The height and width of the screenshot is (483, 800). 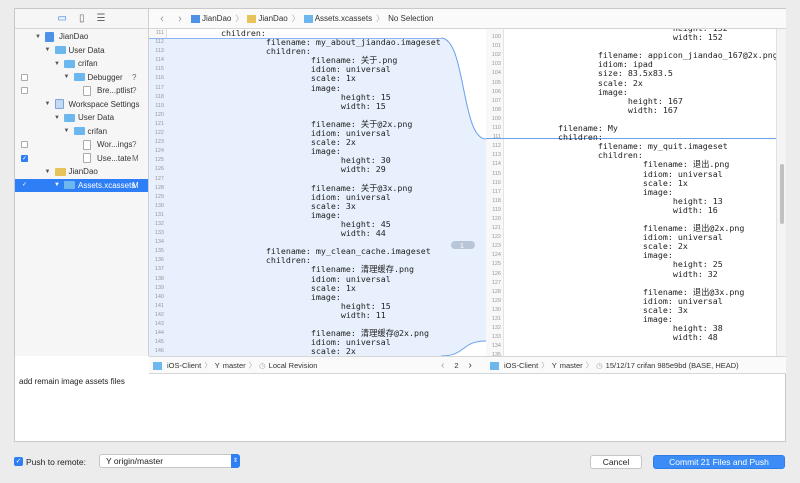 I want to click on code-line: 108 width: 167, so click(x=631, y=109).